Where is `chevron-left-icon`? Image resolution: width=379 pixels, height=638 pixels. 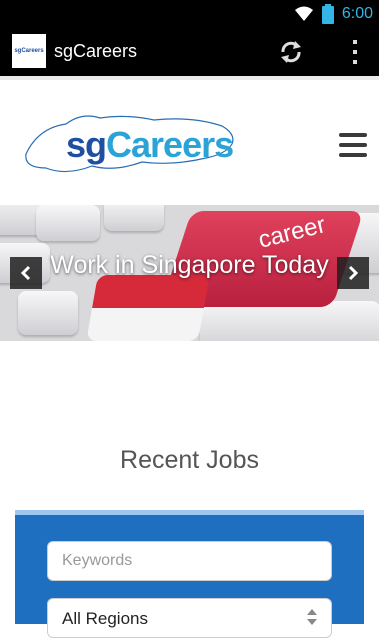
chevron-left-icon is located at coordinates (25, 273).